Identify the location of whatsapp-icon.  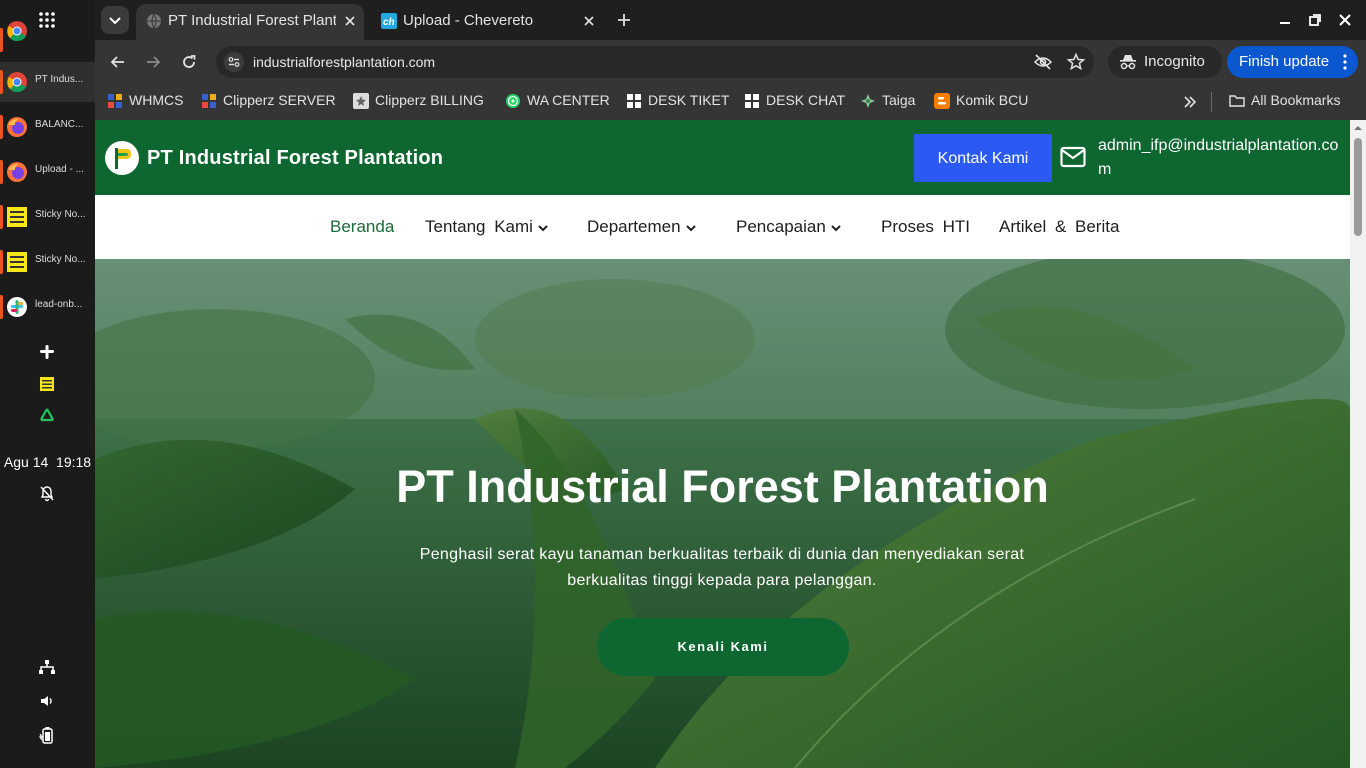
(513, 101).